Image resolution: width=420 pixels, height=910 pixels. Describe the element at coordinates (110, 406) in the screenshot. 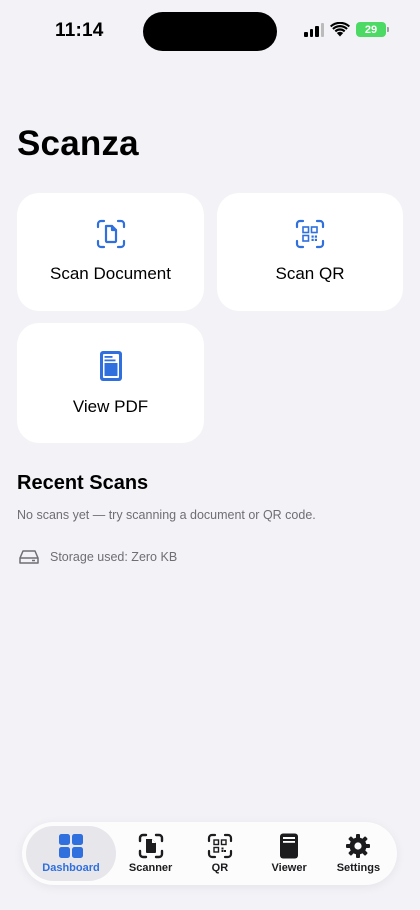

I see `view-pdf-label: View PDF` at that location.